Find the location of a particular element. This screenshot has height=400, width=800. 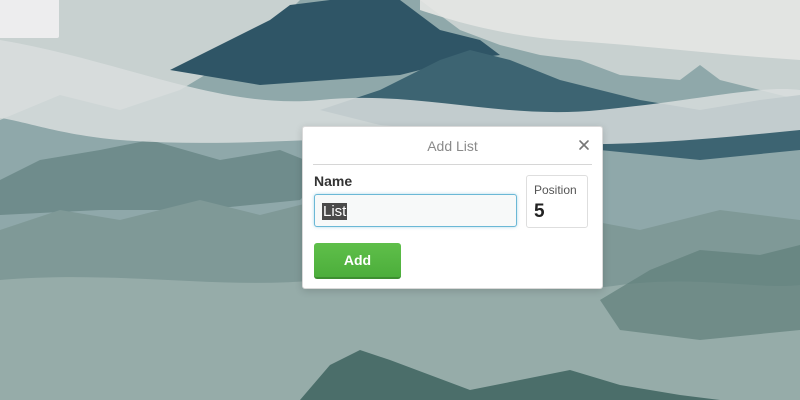

add-button: Add is located at coordinates (357, 261).